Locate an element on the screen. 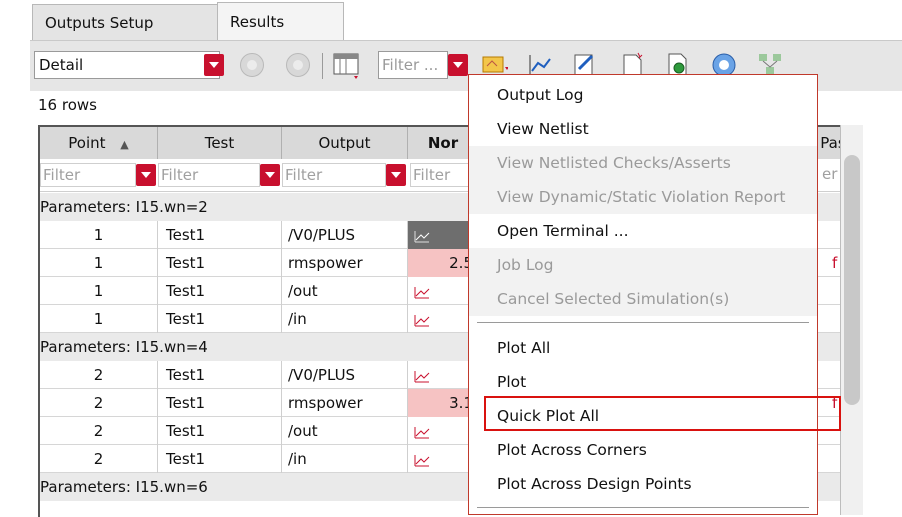 This screenshot has width=902, height=517. menu-item-view-netlisted-checks: View Netlisted Checks/Asserts is located at coordinates (643, 163).